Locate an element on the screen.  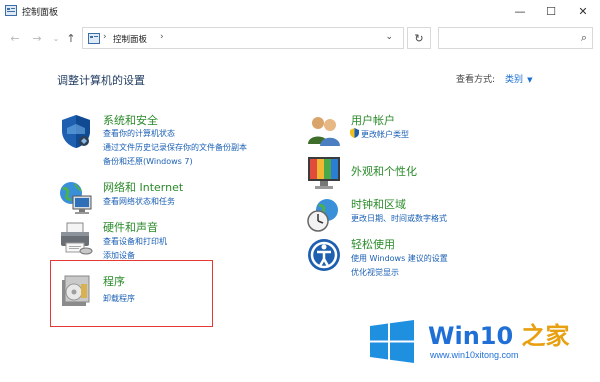
users-icon is located at coordinates (324, 131).